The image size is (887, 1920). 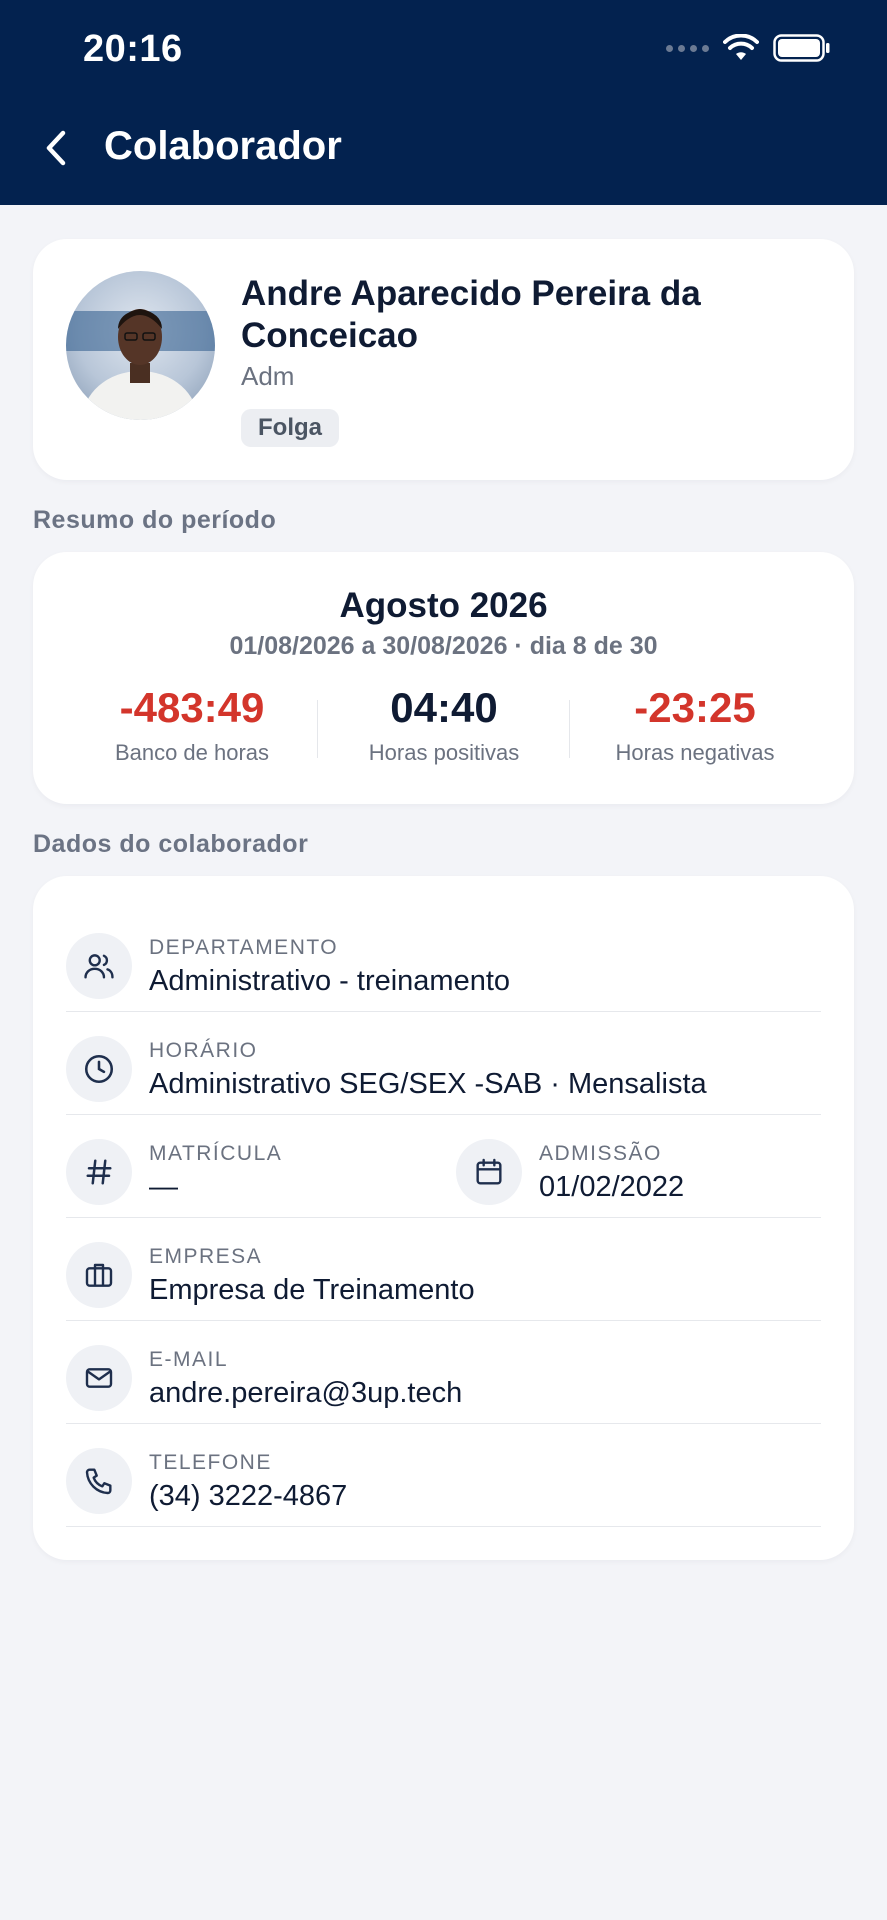 What do you see at coordinates (99, 1378) in the screenshot?
I see `mail-icon` at bounding box center [99, 1378].